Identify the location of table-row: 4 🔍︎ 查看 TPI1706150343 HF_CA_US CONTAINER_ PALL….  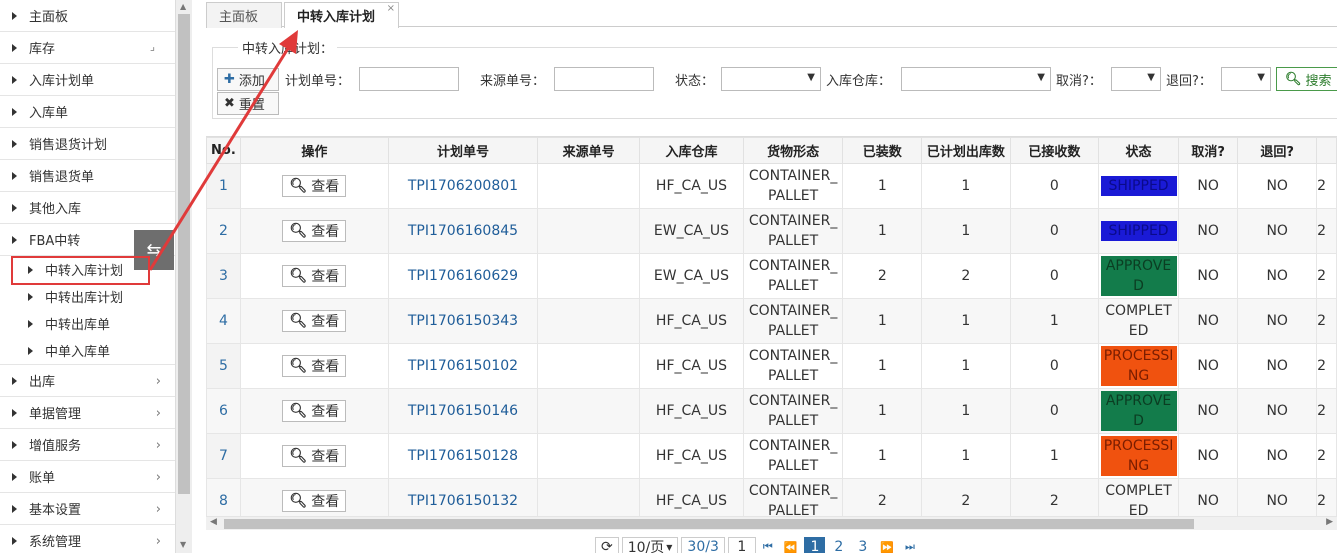
(771, 321).